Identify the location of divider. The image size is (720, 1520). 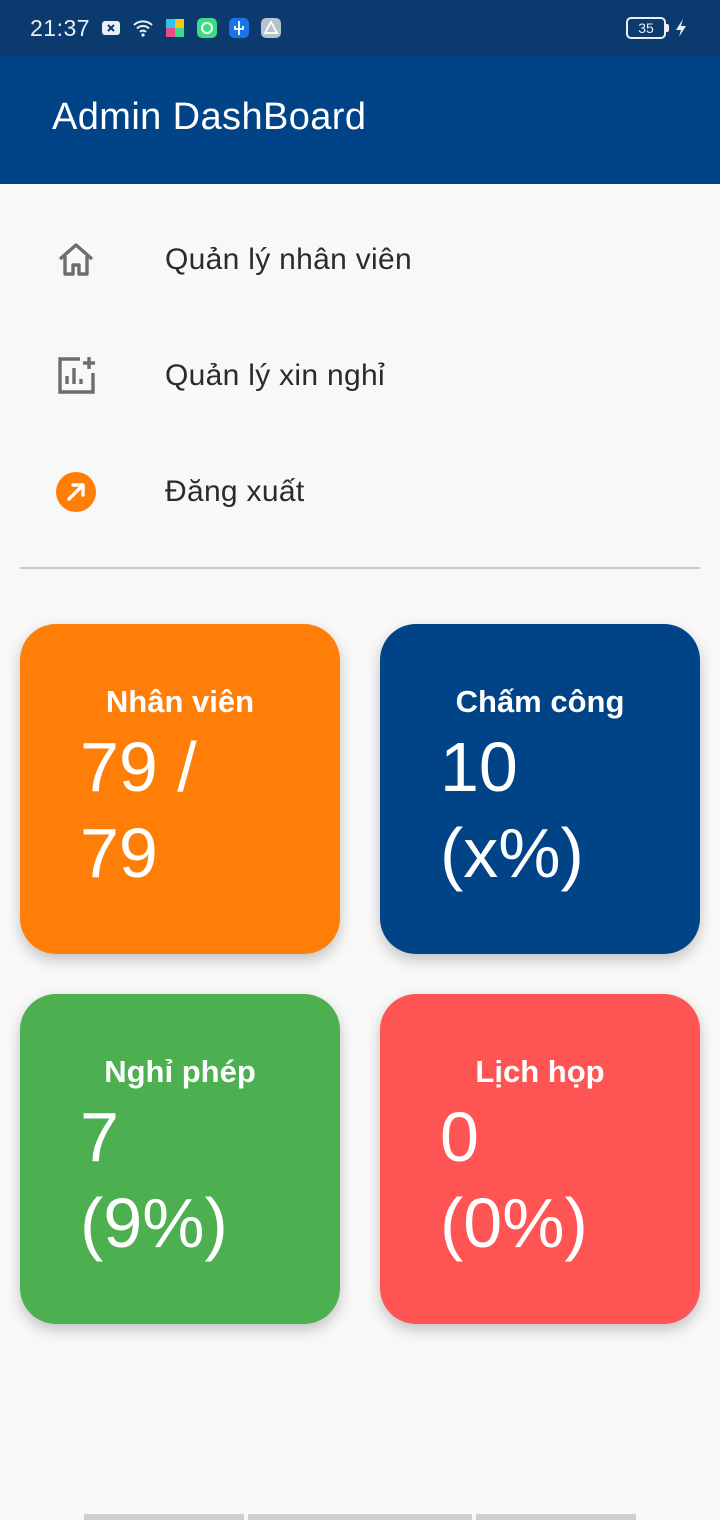
(360, 568).